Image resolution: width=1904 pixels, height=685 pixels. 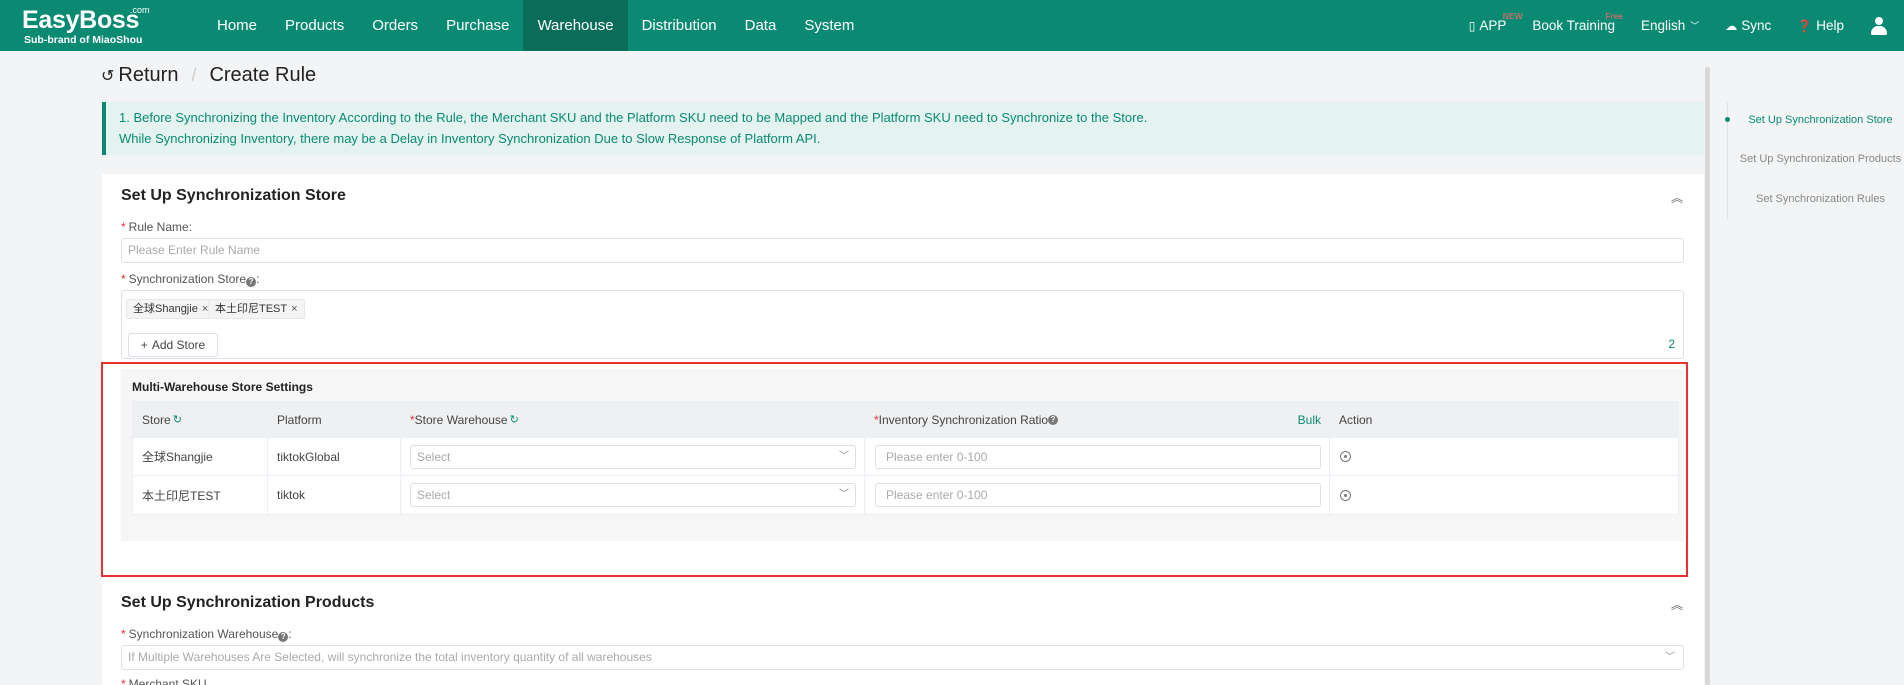 I want to click on logo-com: .com, so click(x=140, y=10).